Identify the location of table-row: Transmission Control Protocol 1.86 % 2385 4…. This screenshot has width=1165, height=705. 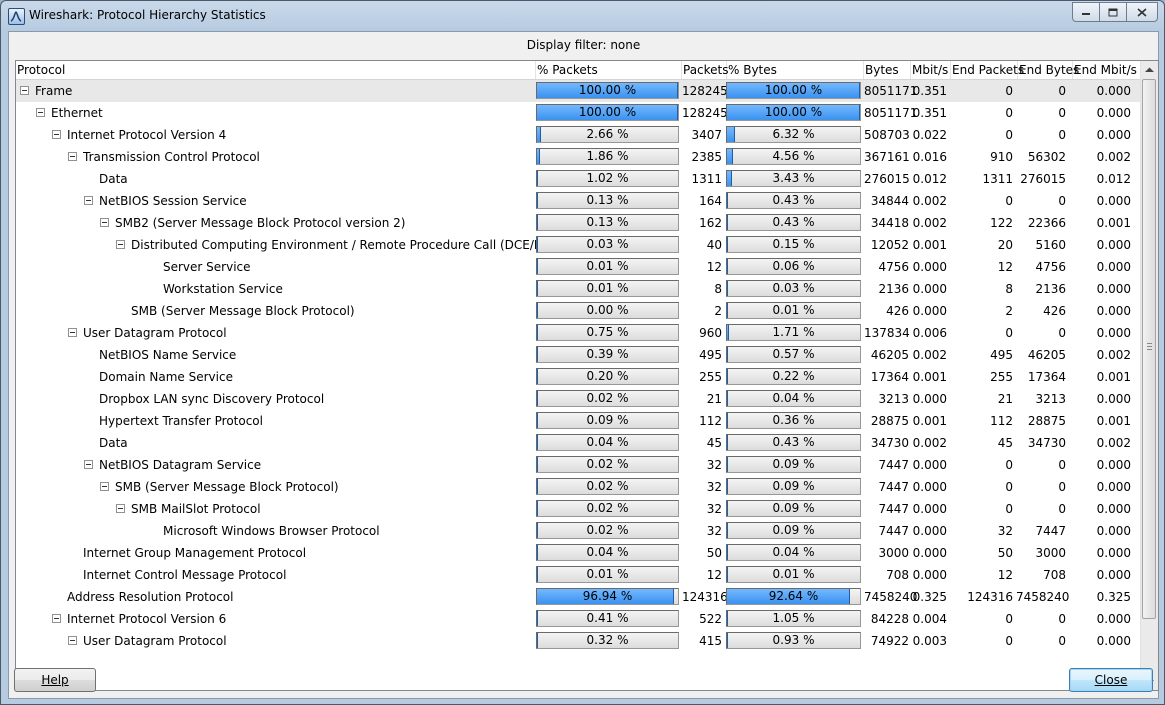
(578, 157).